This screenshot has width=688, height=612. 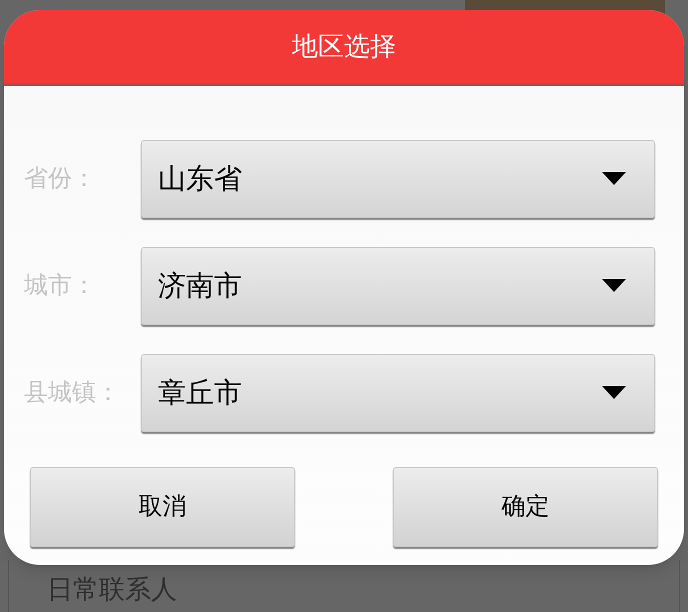 What do you see at coordinates (398, 286) in the screenshot?
I see `dropdown: 济南市` at bounding box center [398, 286].